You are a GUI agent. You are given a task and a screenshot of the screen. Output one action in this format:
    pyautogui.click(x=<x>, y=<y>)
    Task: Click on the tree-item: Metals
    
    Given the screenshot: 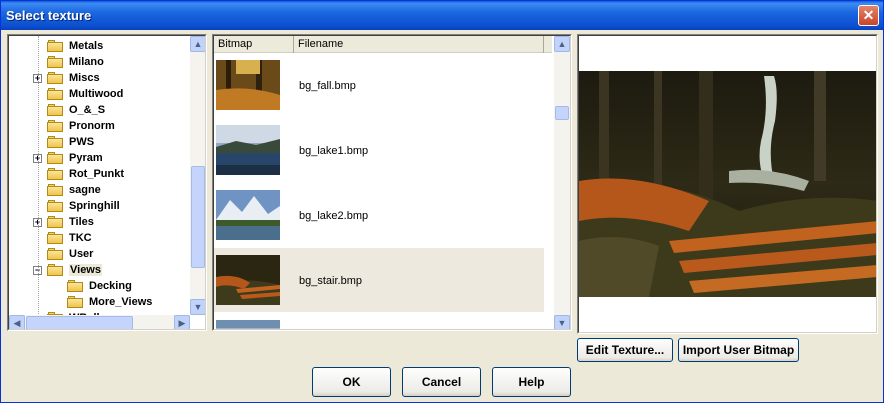 What is the action you would take?
    pyautogui.click(x=99, y=46)
    